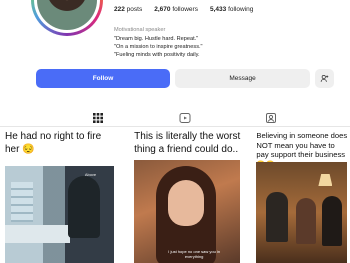 Image resolution: width=350 pixels, height=263 pixels. I want to click on post-caption: He had no right to fire her 😔, so click(53, 143).